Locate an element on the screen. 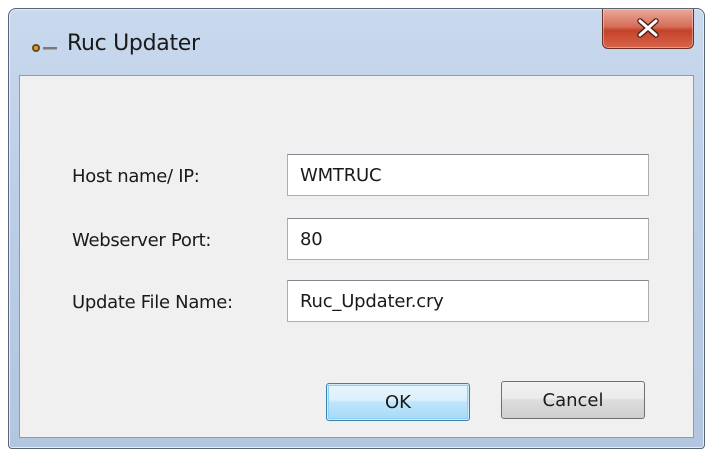 The width and height of the screenshot is (713, 457). update-file-name-input is located at coordinates (468, 301).